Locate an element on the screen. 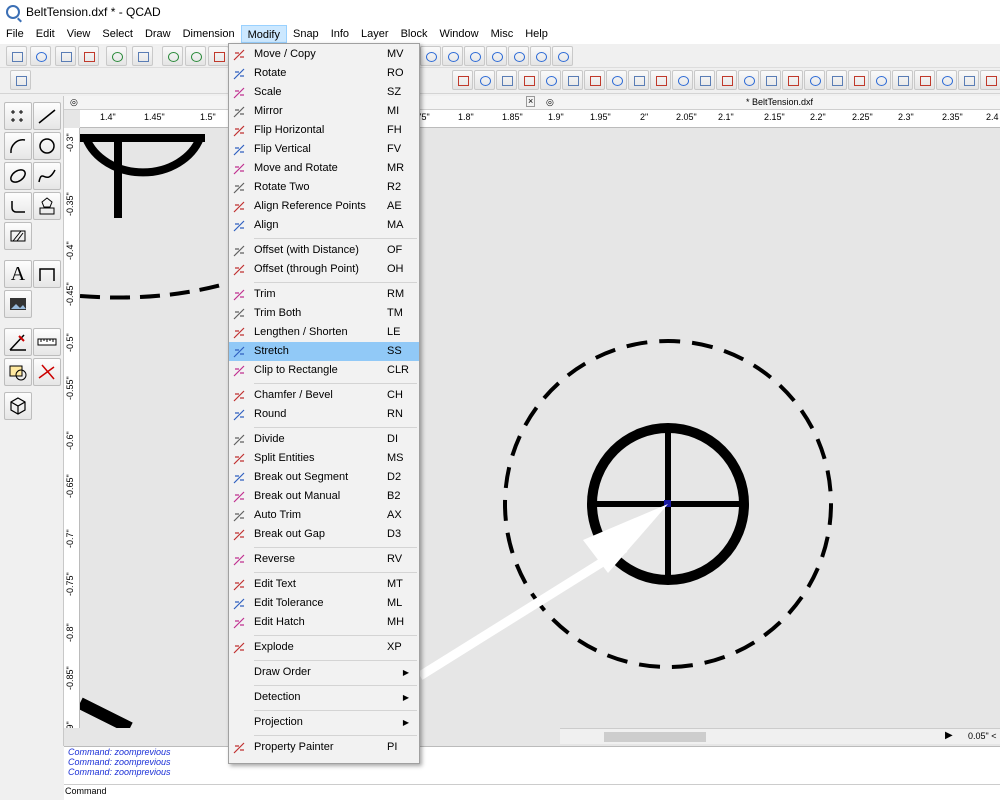 Image resolution: width=1000 pixels, height=800 pixels. menu-select: Select is located at coordinates (117, 34).